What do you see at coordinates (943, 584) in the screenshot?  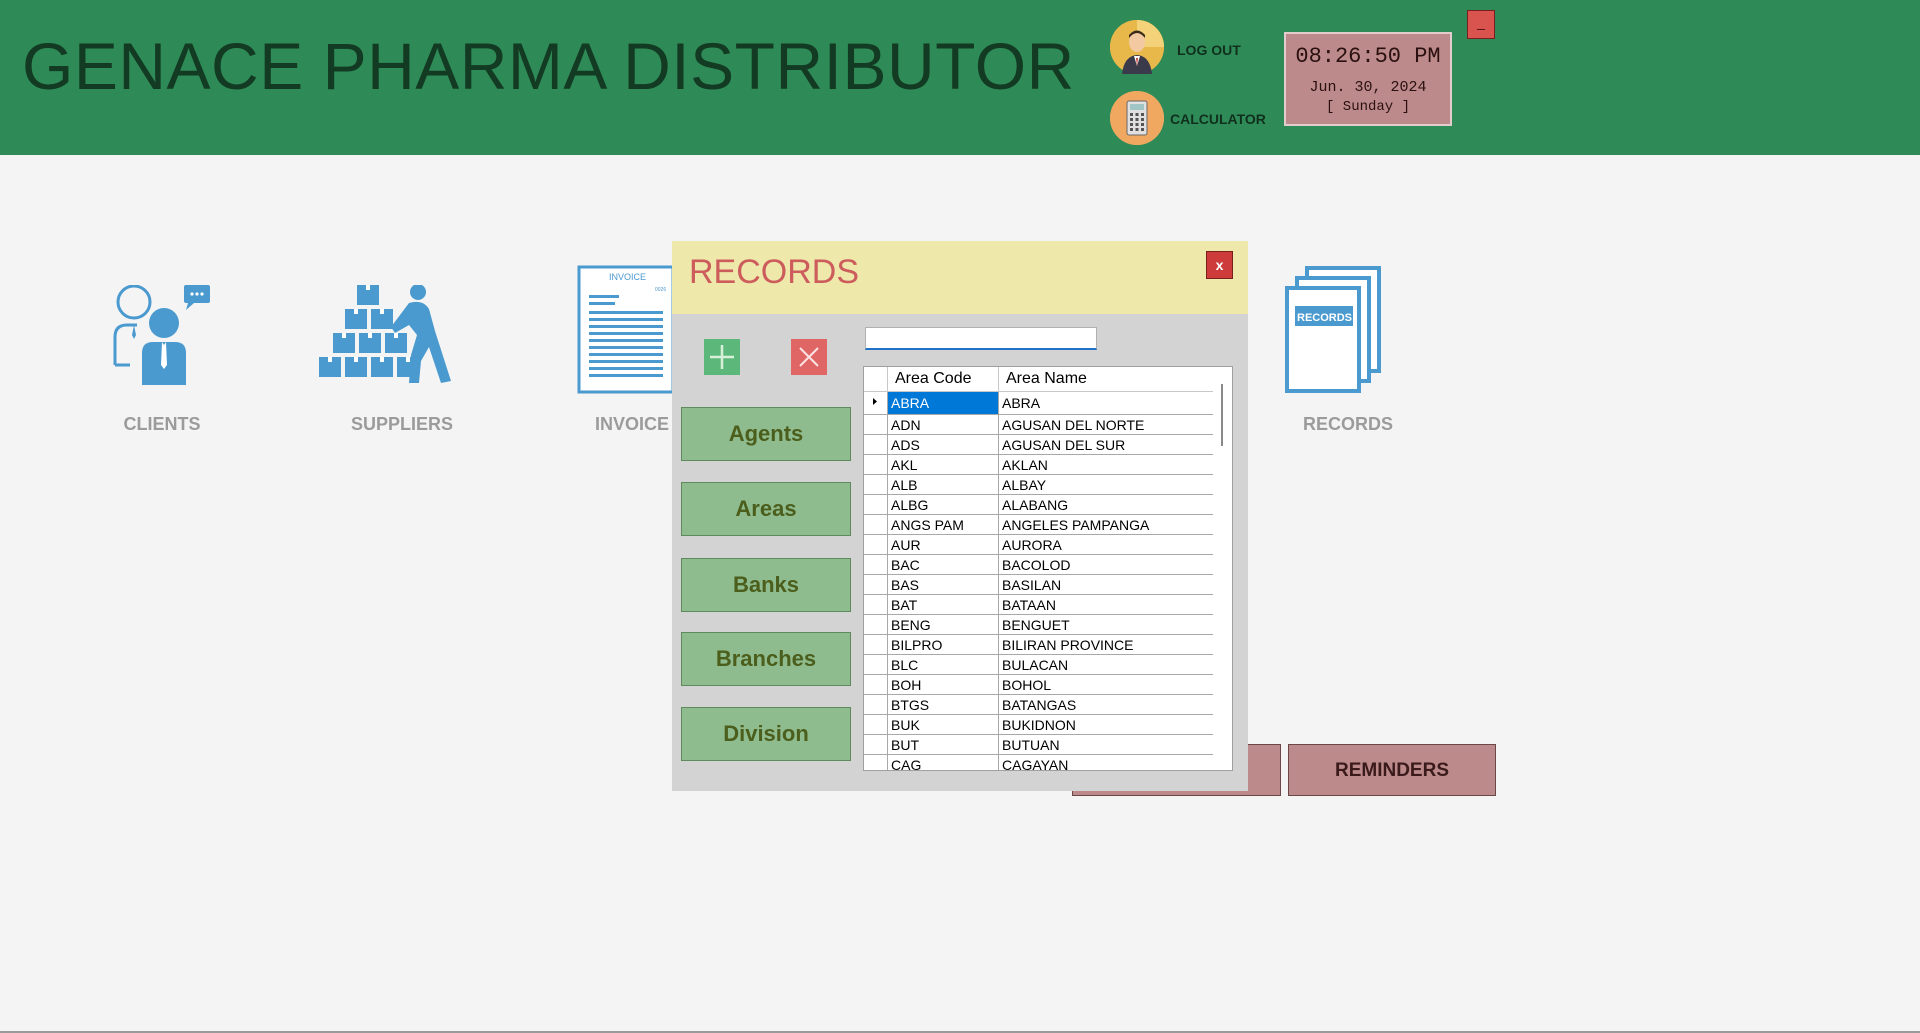 I see `cell-area-code: BAS` at bounding box center [943, 584].